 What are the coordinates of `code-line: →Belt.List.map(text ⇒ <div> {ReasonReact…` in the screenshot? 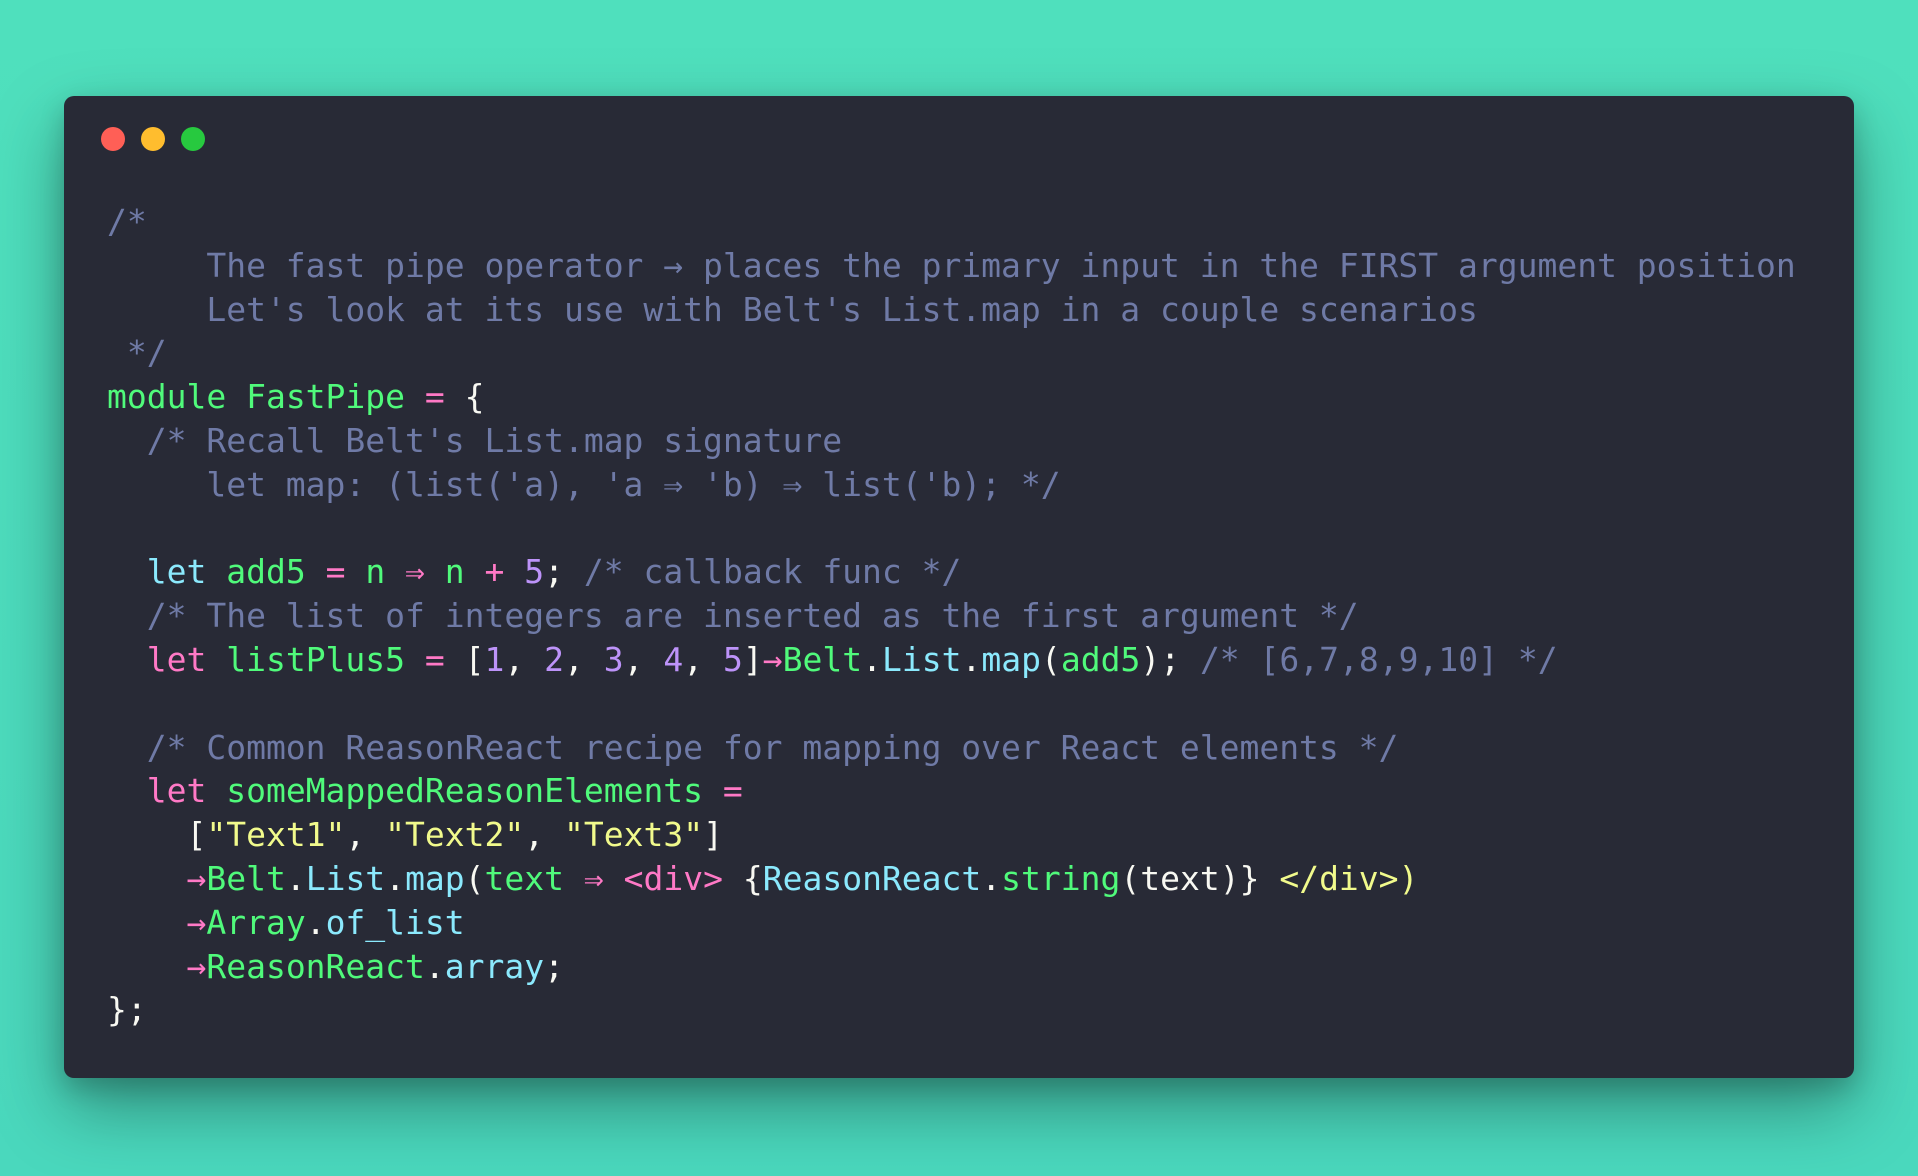 It's located at (968, 879).